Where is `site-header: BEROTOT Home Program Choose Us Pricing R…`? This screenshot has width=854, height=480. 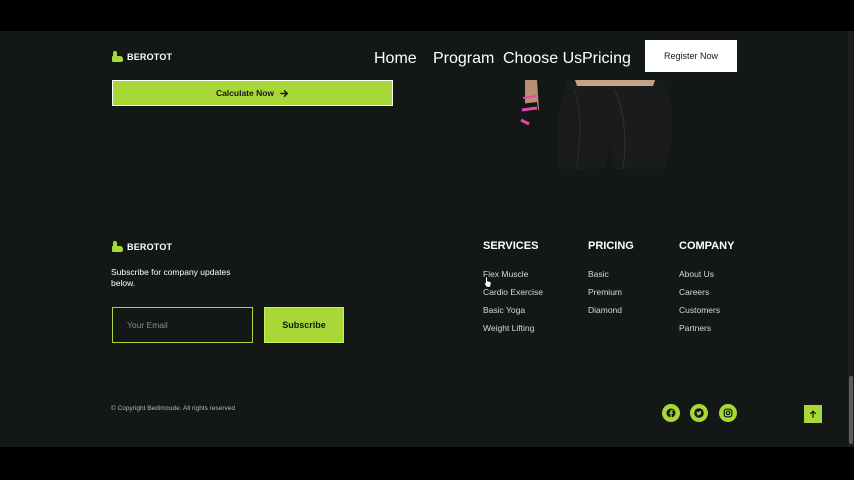
site-header: BEROTOT Home Program Choose Us Pricing R… is located at coordinates (424, 55).